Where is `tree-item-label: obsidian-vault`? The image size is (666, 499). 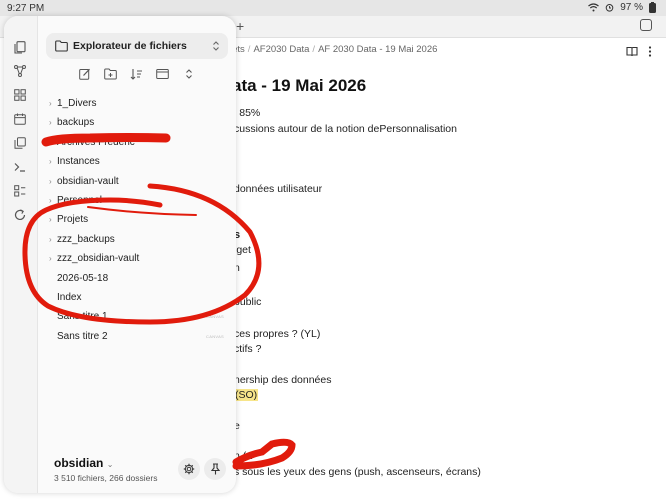 tree-item-label: obsidian-vault is located at coordinates (88, 181).